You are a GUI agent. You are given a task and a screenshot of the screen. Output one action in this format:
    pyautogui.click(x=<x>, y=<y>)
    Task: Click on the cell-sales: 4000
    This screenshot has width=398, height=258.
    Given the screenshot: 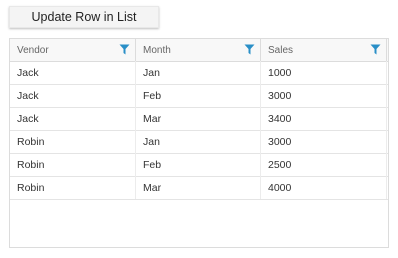 What is the action you would take?
    pyautogui.click(x=324, y=187)
    